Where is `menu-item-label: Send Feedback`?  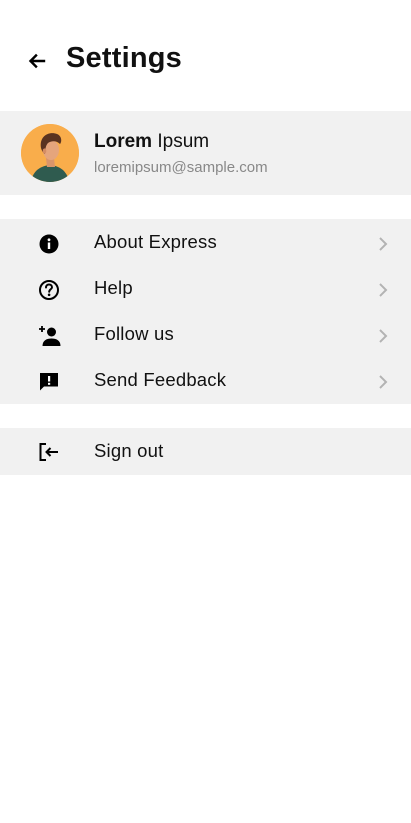
menu-item-label: Send Feedback is located at coordinates (160, 379).